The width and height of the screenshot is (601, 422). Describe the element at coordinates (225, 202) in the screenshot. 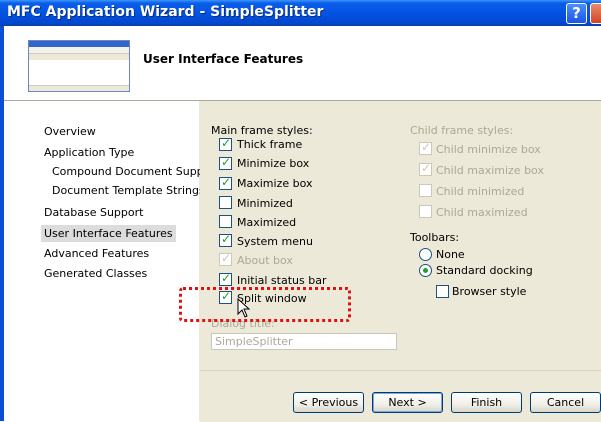

I see `minimized-checkbox` at that location.